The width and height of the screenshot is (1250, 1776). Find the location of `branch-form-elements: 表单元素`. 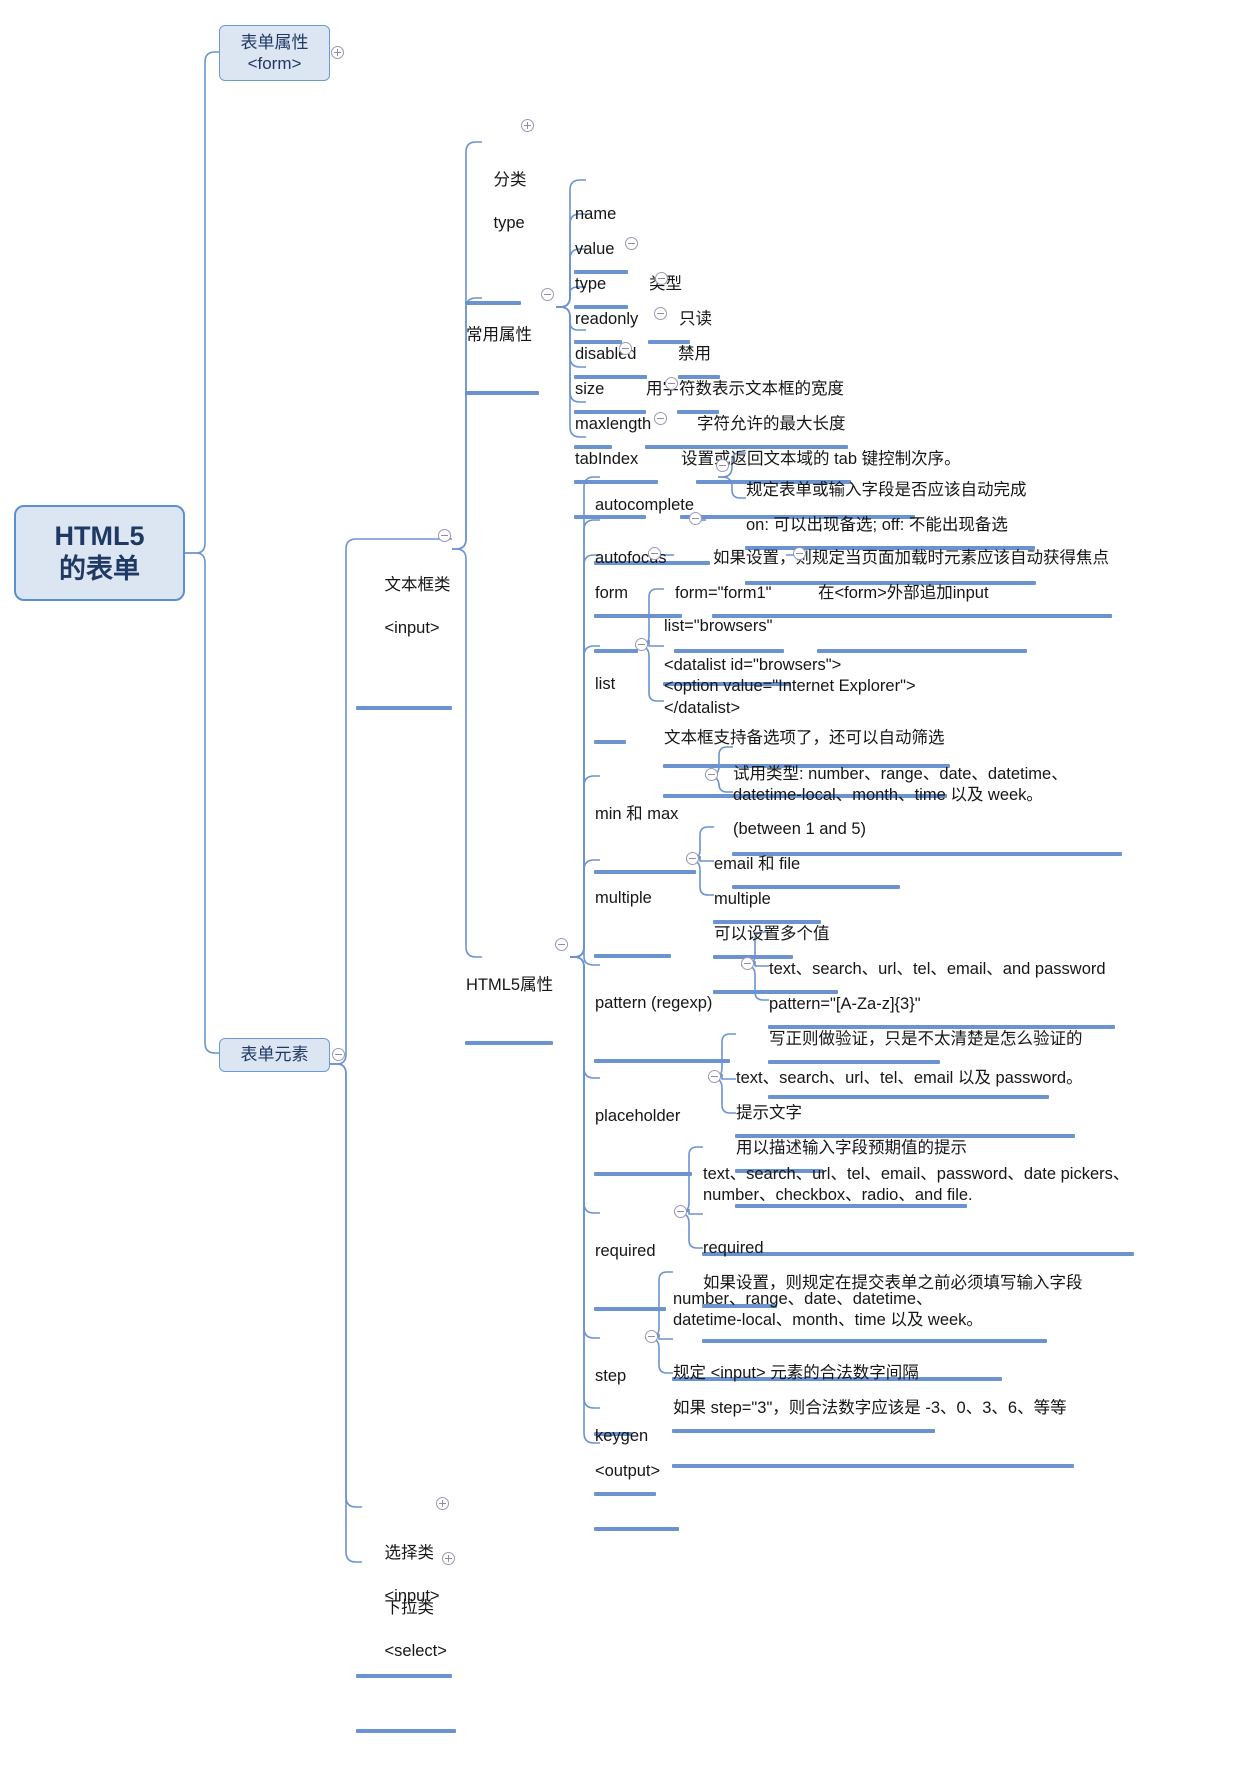

branch-form-elements: 表单元素 is located at coordinates (274, 1055).